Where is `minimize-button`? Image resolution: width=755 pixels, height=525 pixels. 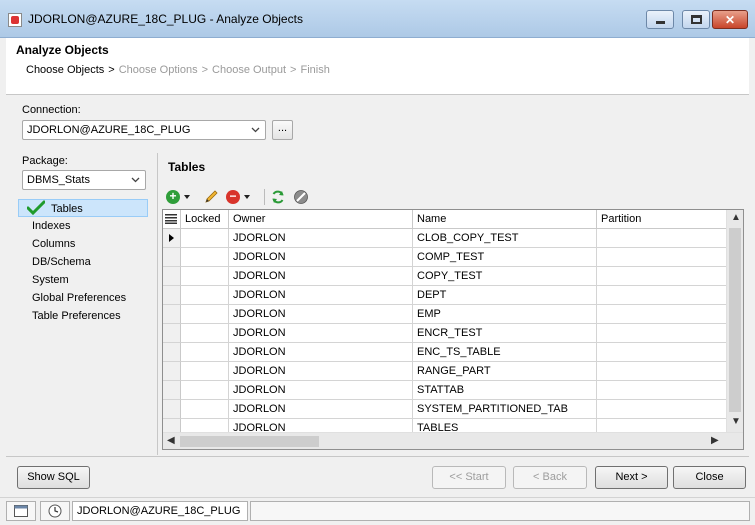
minimize-button is located at coordinates (660, 19).